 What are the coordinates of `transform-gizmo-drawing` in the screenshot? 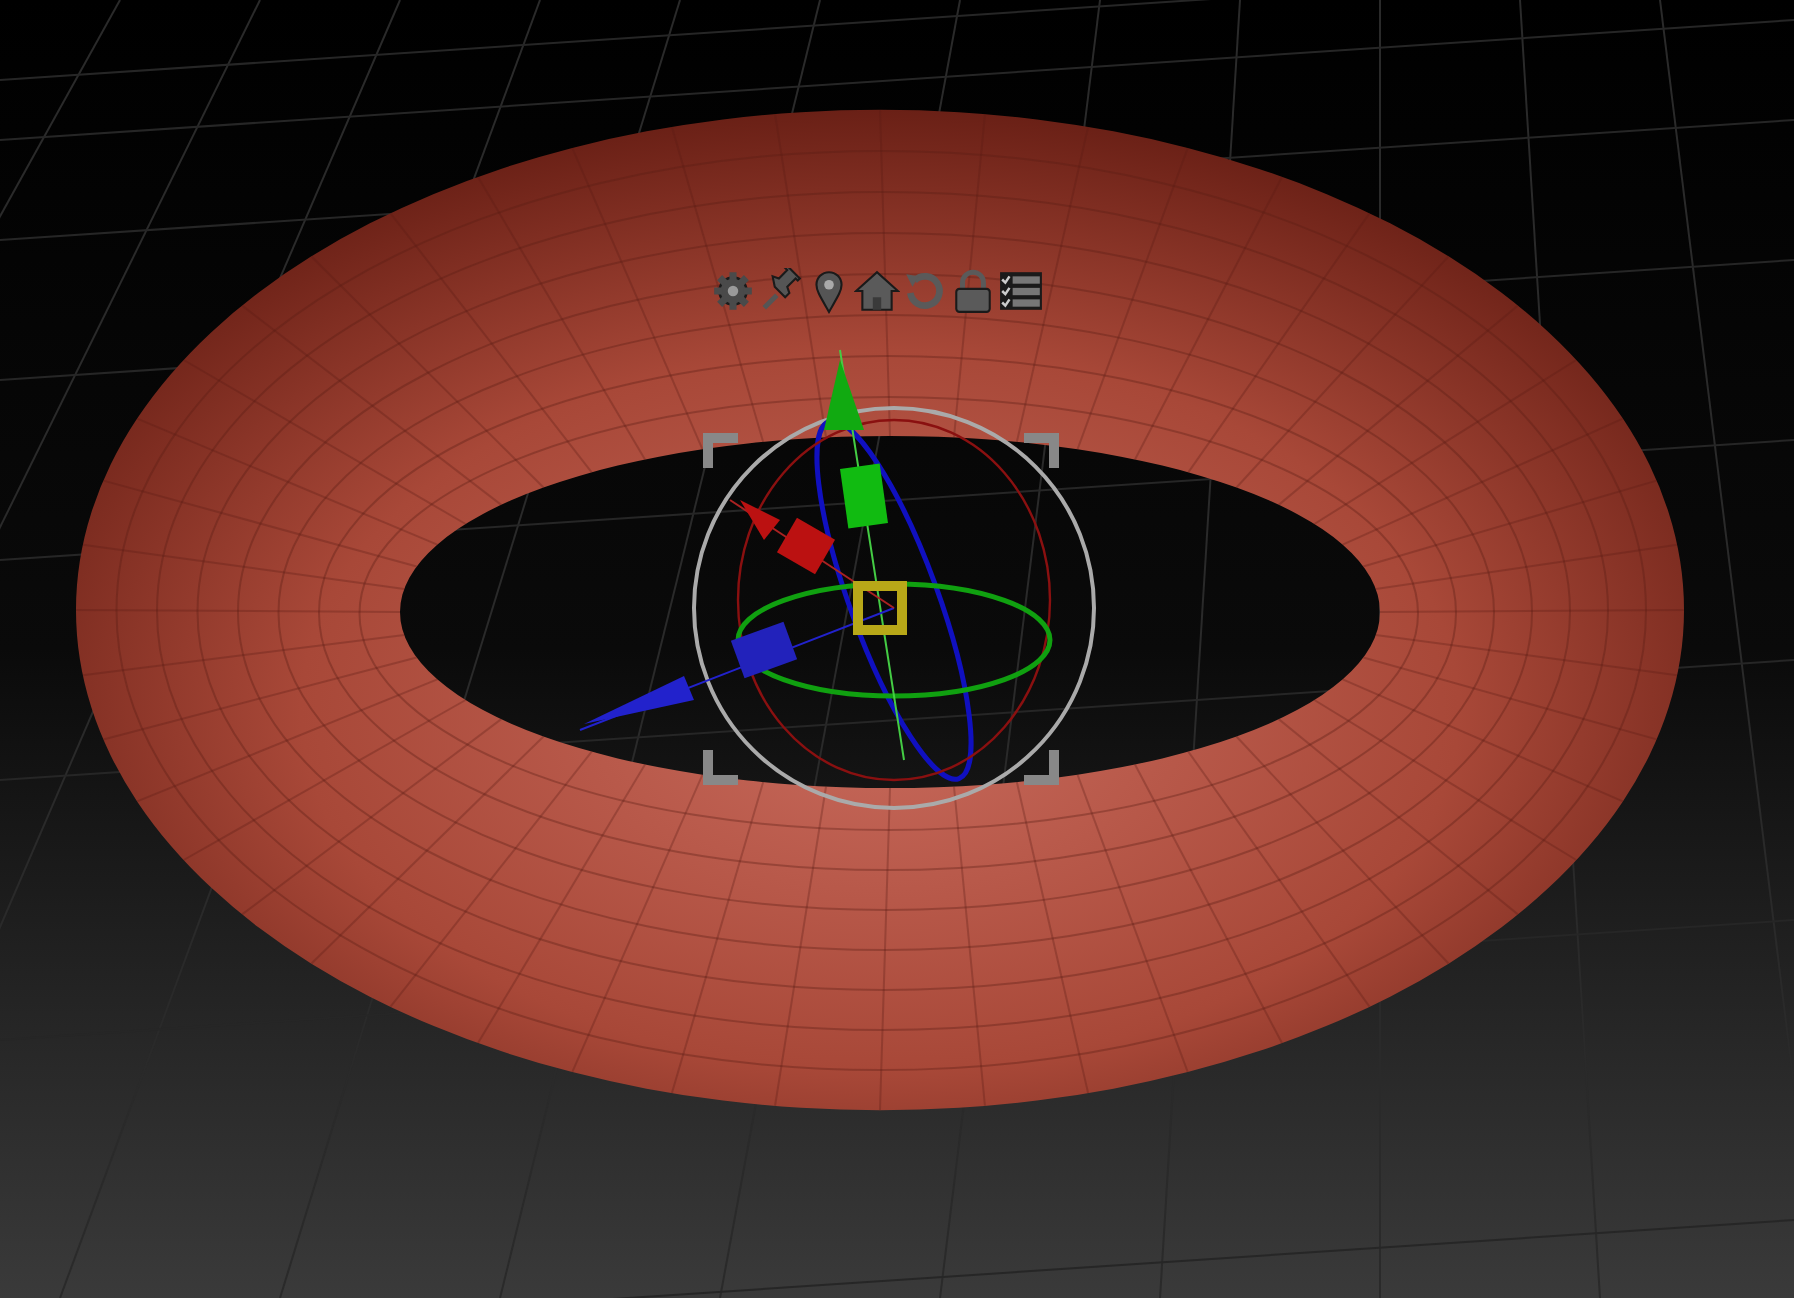 It's located at (837, 579).